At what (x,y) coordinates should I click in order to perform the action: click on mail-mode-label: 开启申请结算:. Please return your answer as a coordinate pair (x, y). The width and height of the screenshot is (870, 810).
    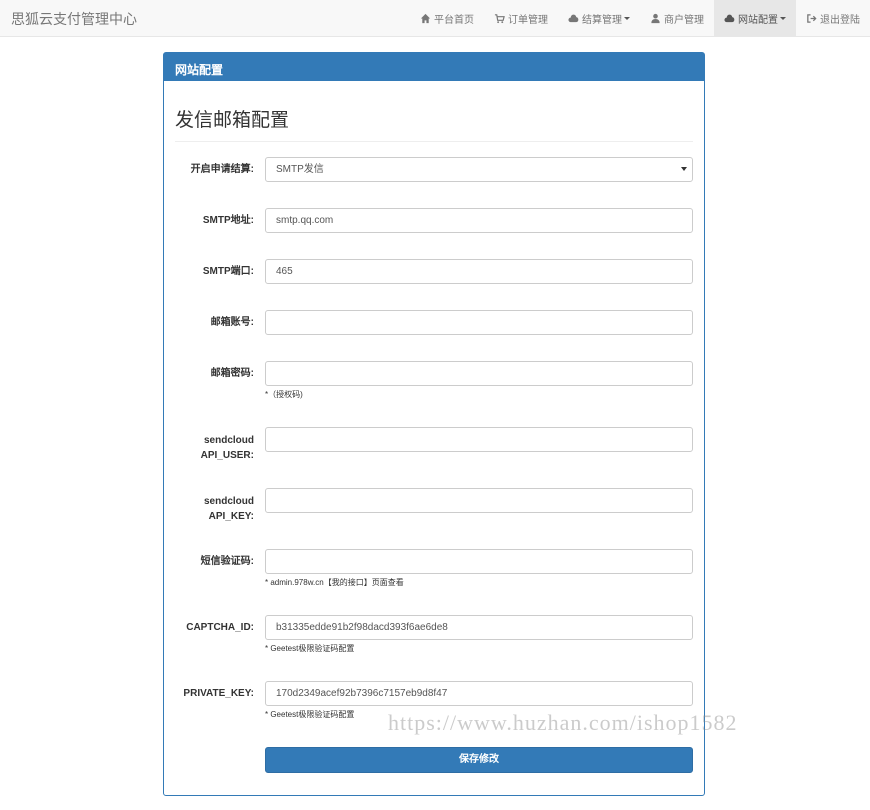
    Looking at the image, I should click on (209, 169).